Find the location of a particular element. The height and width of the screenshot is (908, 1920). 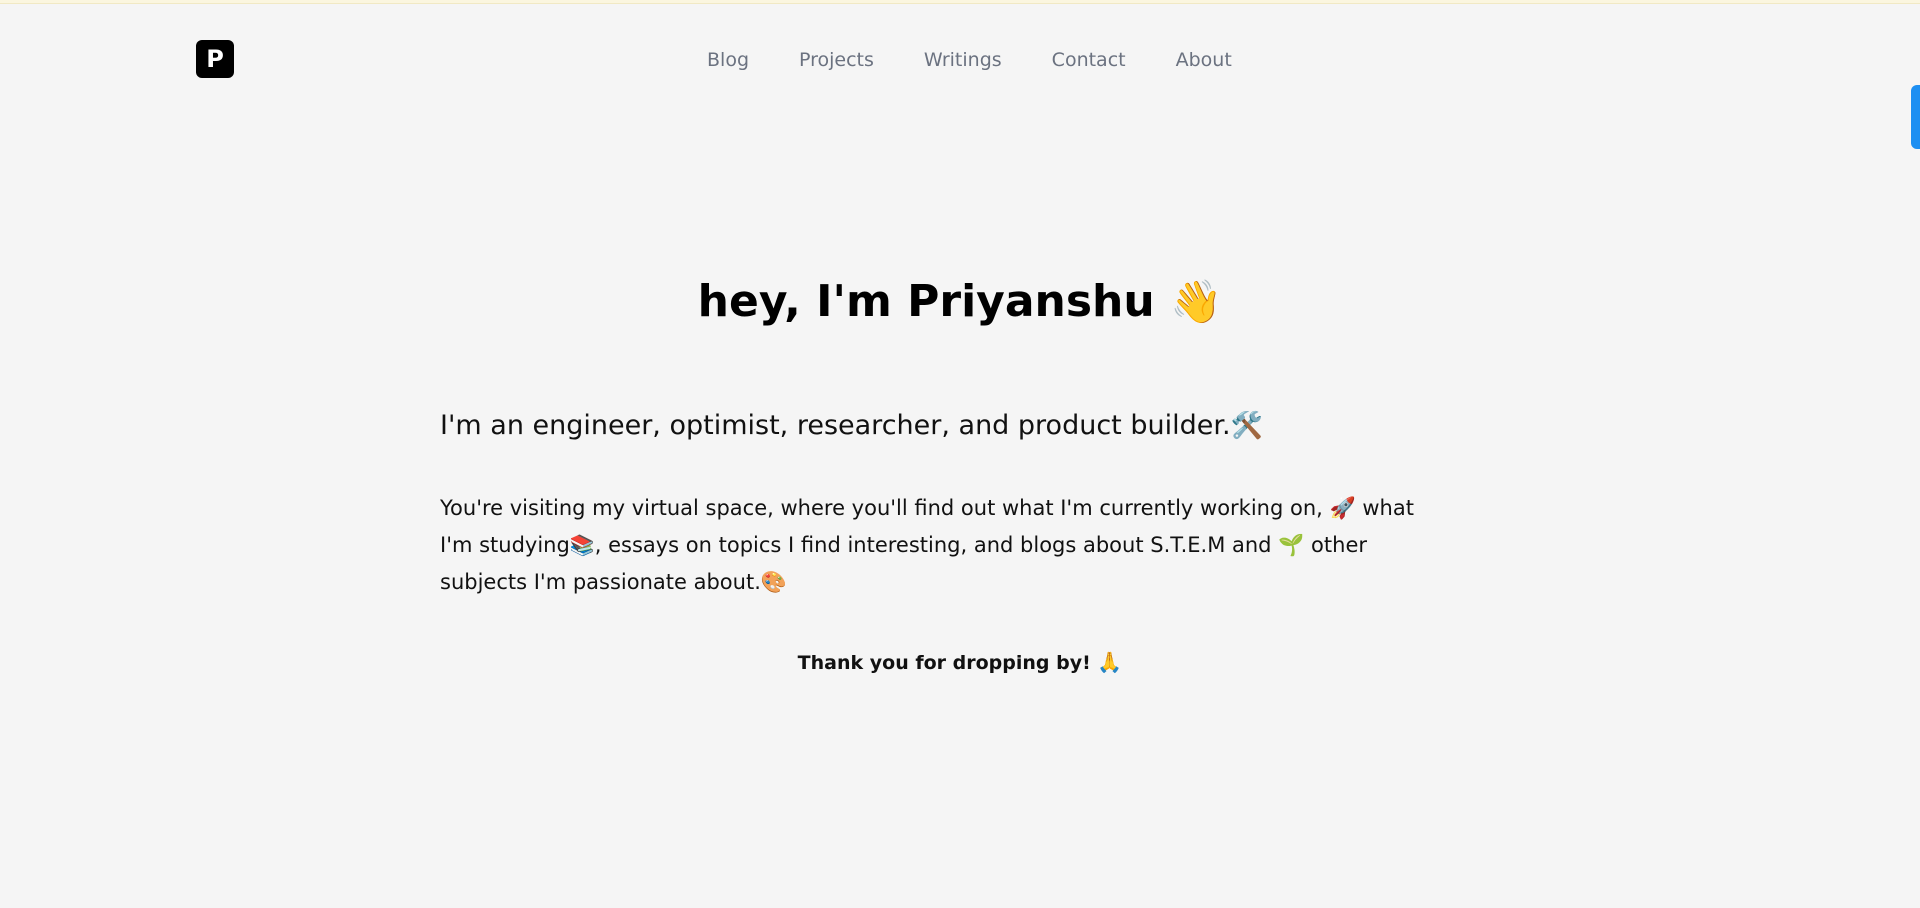

top-border is located at coordinates (960, 2).